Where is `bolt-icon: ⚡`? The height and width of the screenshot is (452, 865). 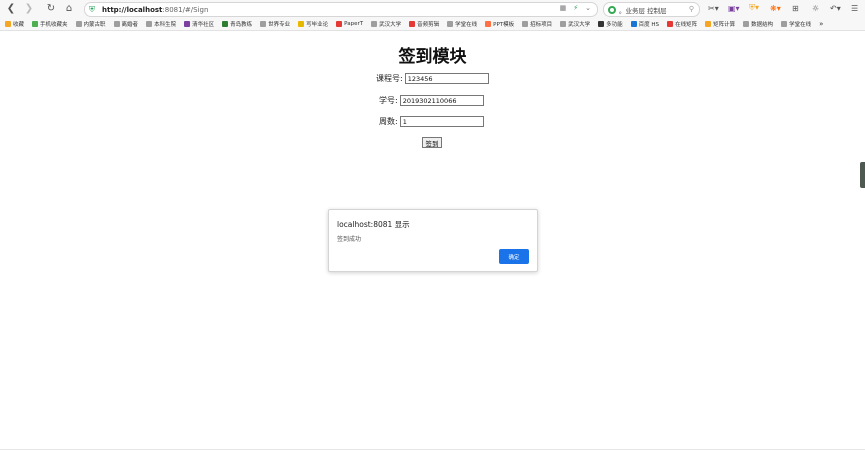
bolt-icon: ⚡ is located at coordinates (575, 8).